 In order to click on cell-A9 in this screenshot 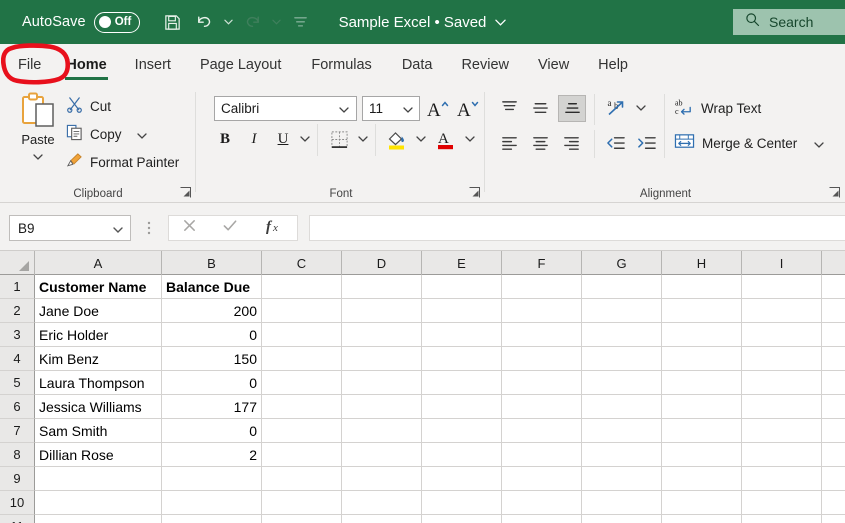, I will do `click(98, 479)`.